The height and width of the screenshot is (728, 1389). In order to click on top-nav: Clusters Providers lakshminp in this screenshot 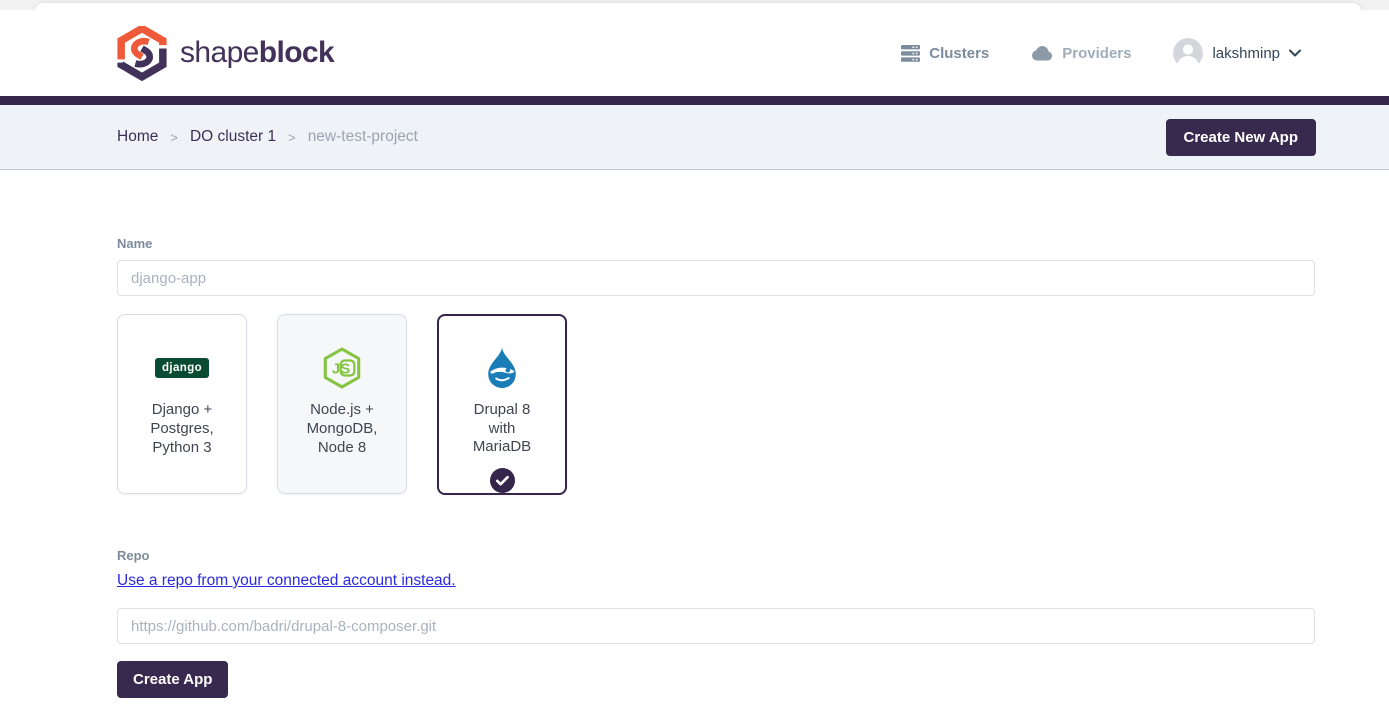, I will do `click(1101, 53)`.